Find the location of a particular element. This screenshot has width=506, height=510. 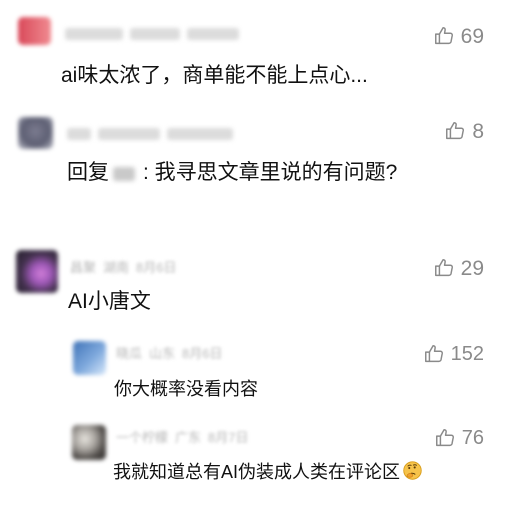

username: 晓瓜 is located at coordinates (129, 353).